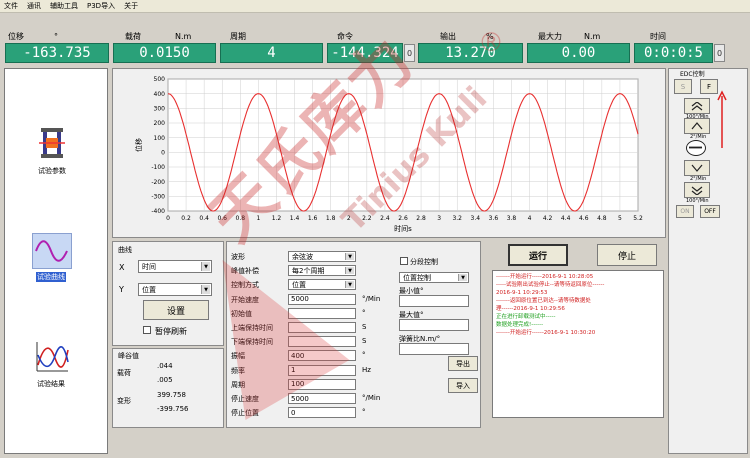 The image size is (750, 458). Describe the element at coordinates (173, 409) in the screenshot. I see `peak-deform-min: -399.756` at that location.